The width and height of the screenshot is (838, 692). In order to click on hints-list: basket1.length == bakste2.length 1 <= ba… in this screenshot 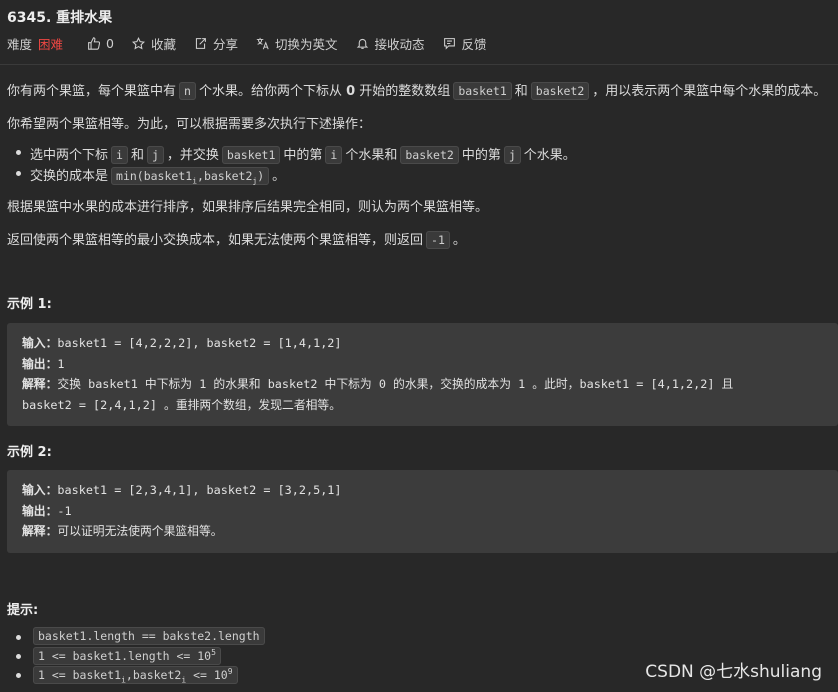, I will do `click(140, 656)`.